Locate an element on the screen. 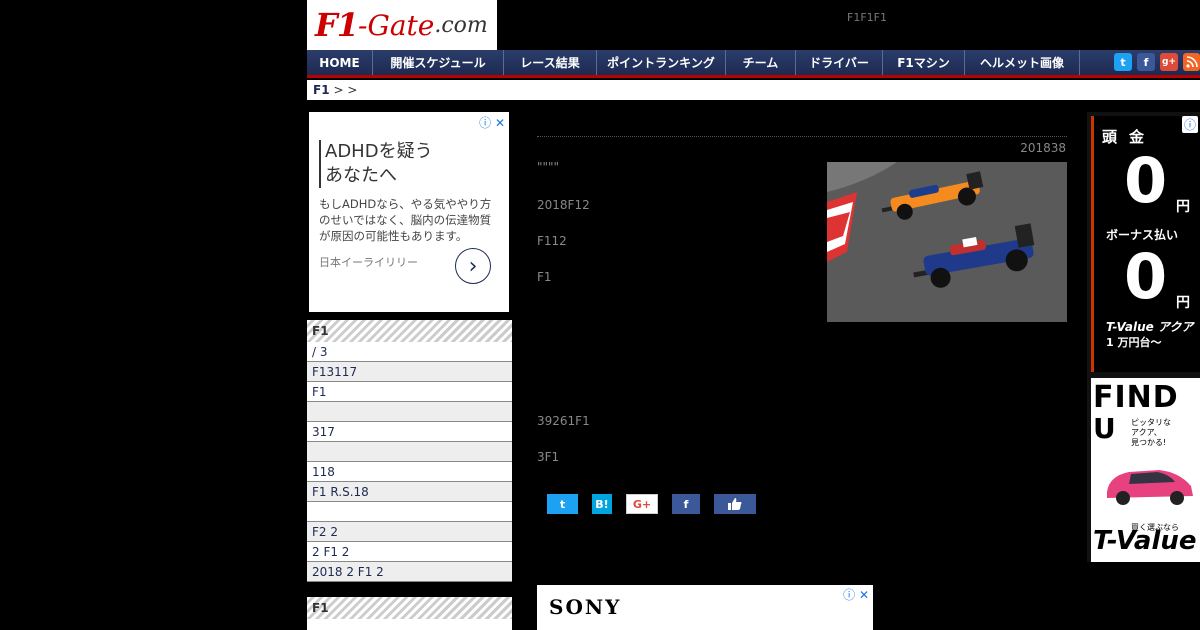 This screenshot has width=1200, height=630. logo-com: .com is located at coordinates (461, 25).